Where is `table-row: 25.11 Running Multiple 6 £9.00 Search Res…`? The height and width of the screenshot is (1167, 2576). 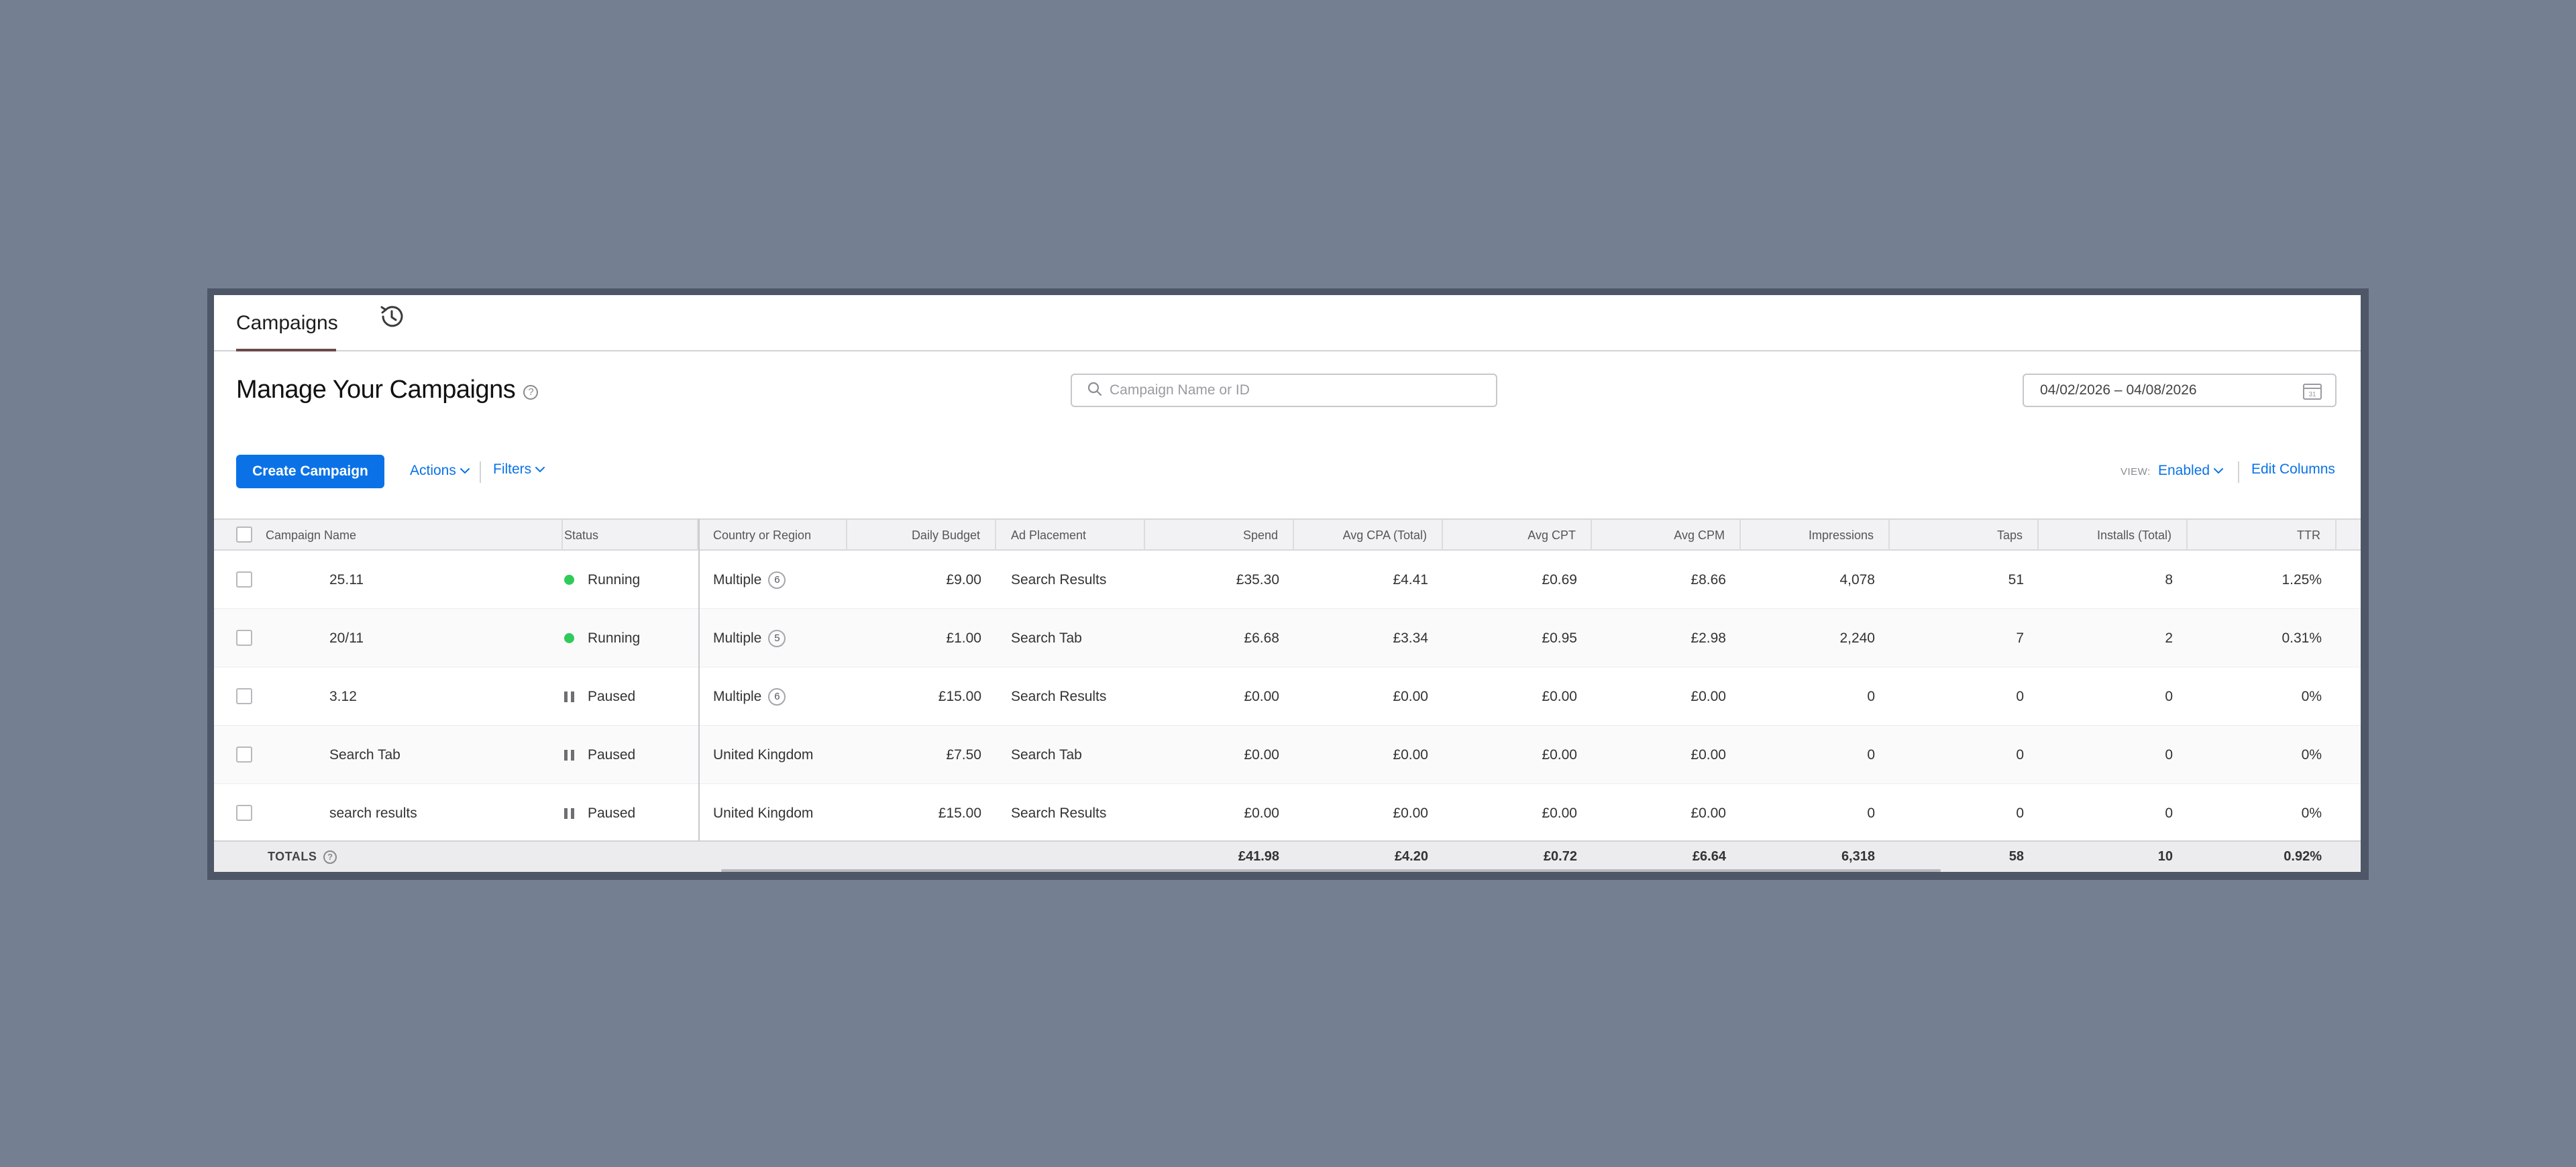
table-row: 25.11 Running Multiple 6 £9.00 Search Res… is located at coordinates (1287, 580).